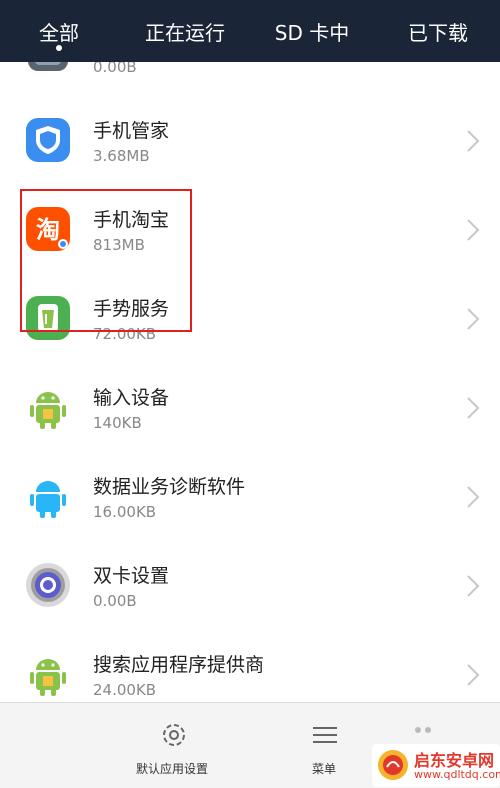 This screenshot has height=788, width=500. I want to click on watermark-logo-icon, so click(393, 765).